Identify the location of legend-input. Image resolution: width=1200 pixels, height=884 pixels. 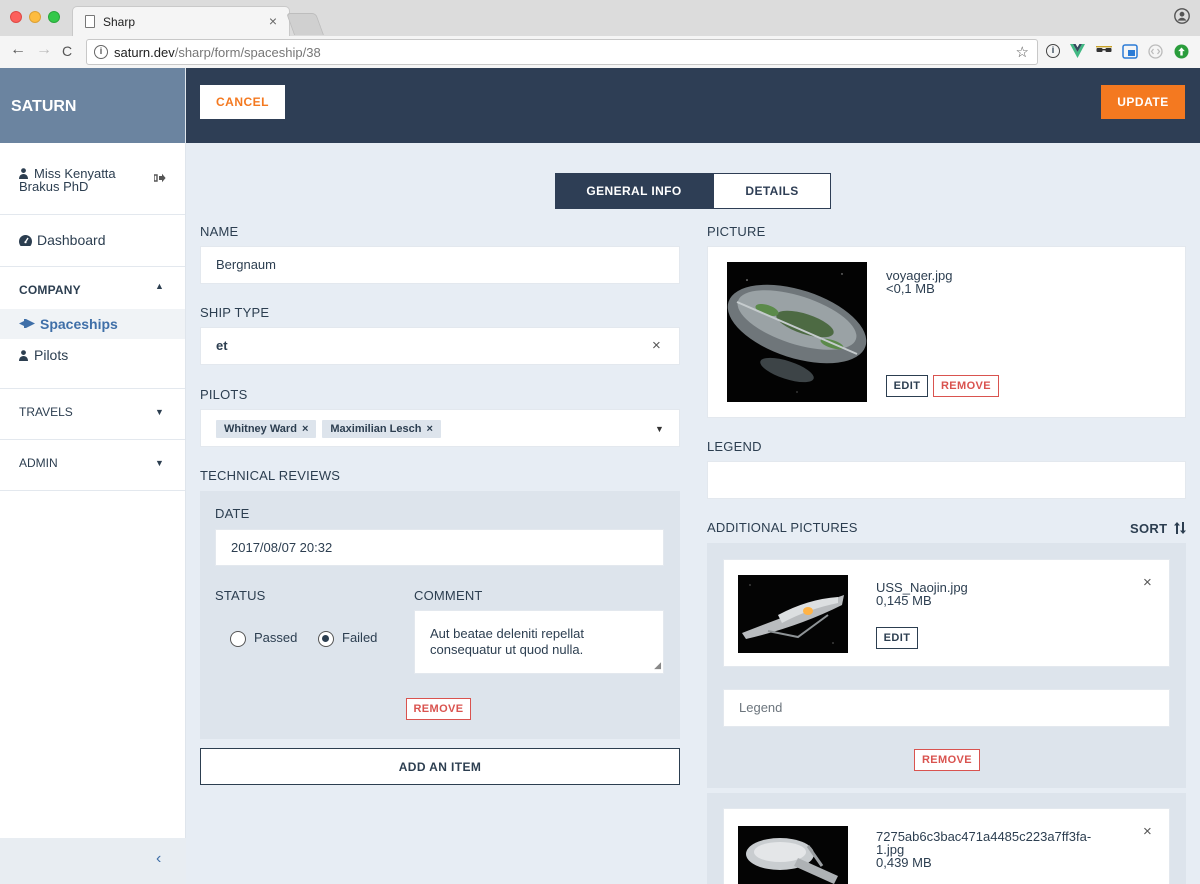
(946, 480).